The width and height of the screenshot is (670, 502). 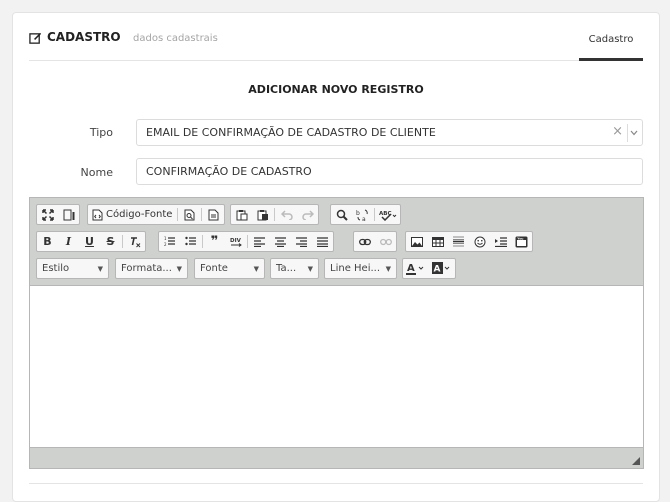 What do you see at coordinates (213, 214) in the screenshot?
I see `templates-icon` at bounding box center [213, 214].